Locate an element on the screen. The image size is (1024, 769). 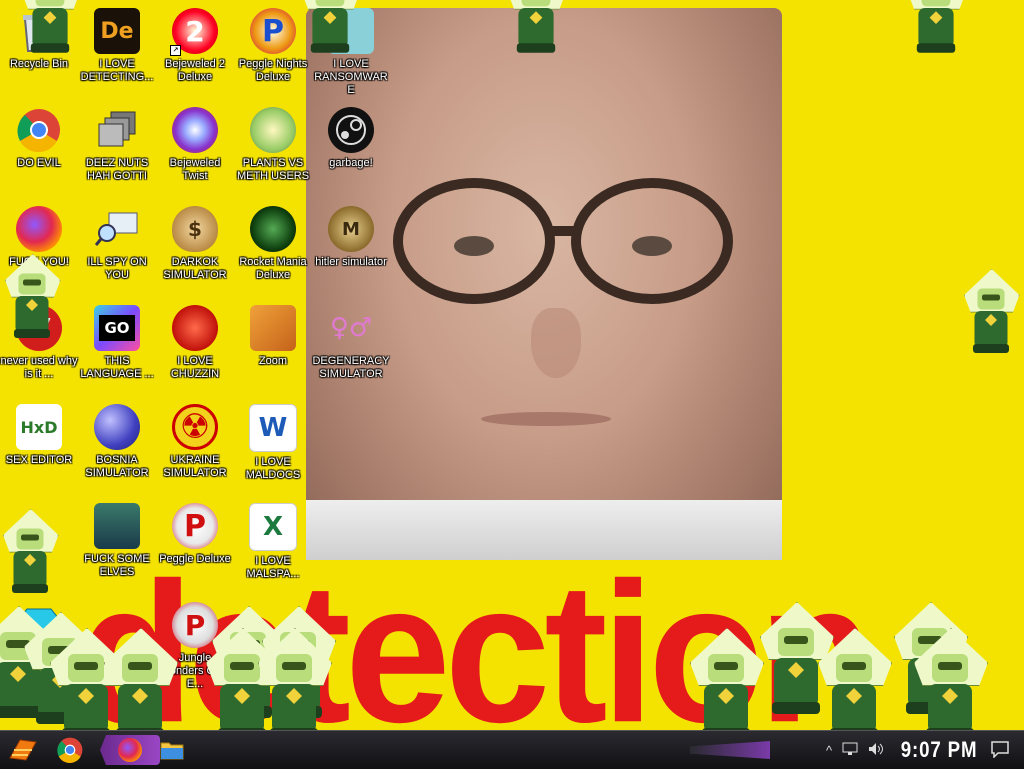
bejeweled-2-icon: 2 ↗ is located at coordinates (194, 32).